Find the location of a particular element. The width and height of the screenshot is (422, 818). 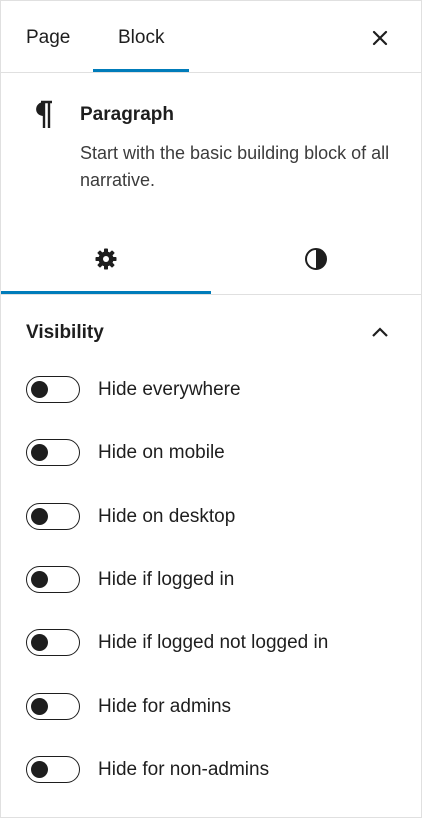

toggle-row-hide-if-not-logged-in: Hide if logged not logged in is located at coordinates (211, 643).